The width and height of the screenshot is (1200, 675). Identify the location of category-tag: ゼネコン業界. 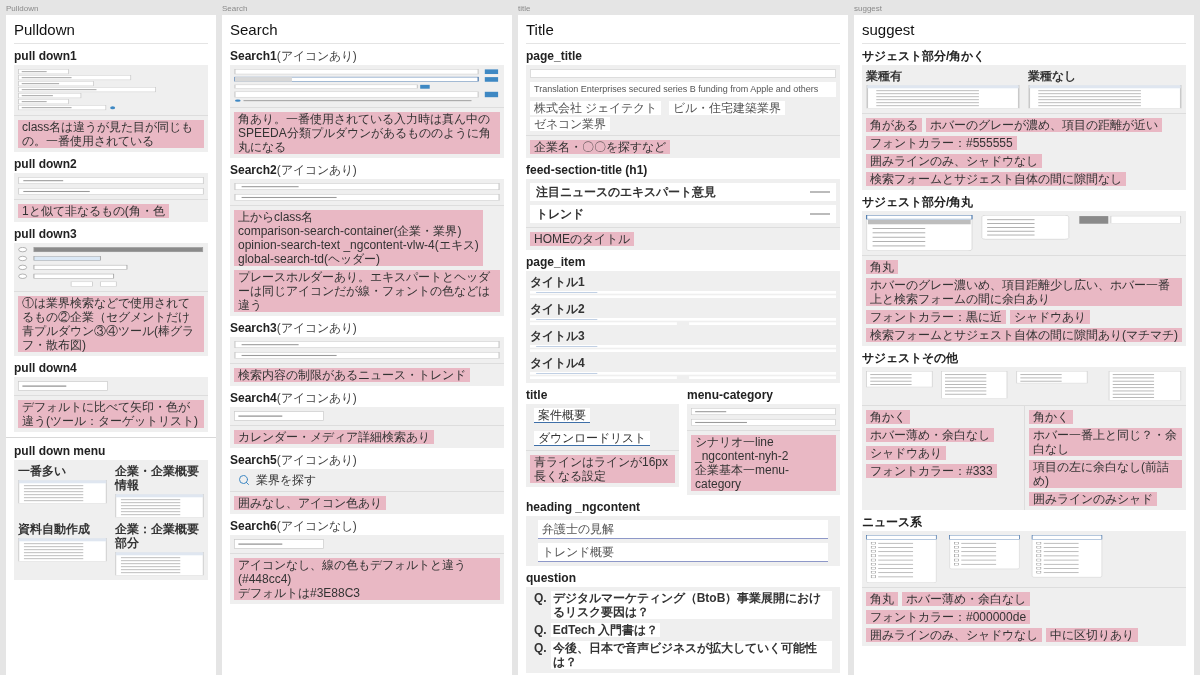
(570, 124).